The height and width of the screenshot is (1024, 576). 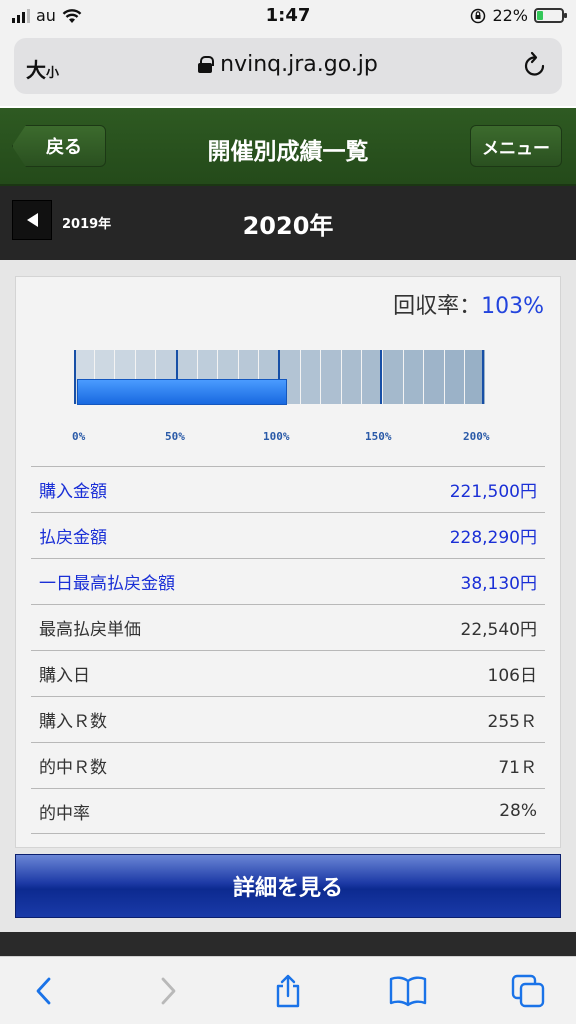 I want to click on share-icon, so click(x=288, y=991).